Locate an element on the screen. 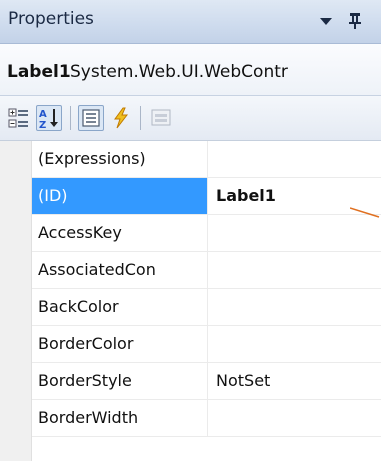 Image resolution: width=381 pixels, height=461 pixels. svg-text: Z is located at coordinates (42, 125).